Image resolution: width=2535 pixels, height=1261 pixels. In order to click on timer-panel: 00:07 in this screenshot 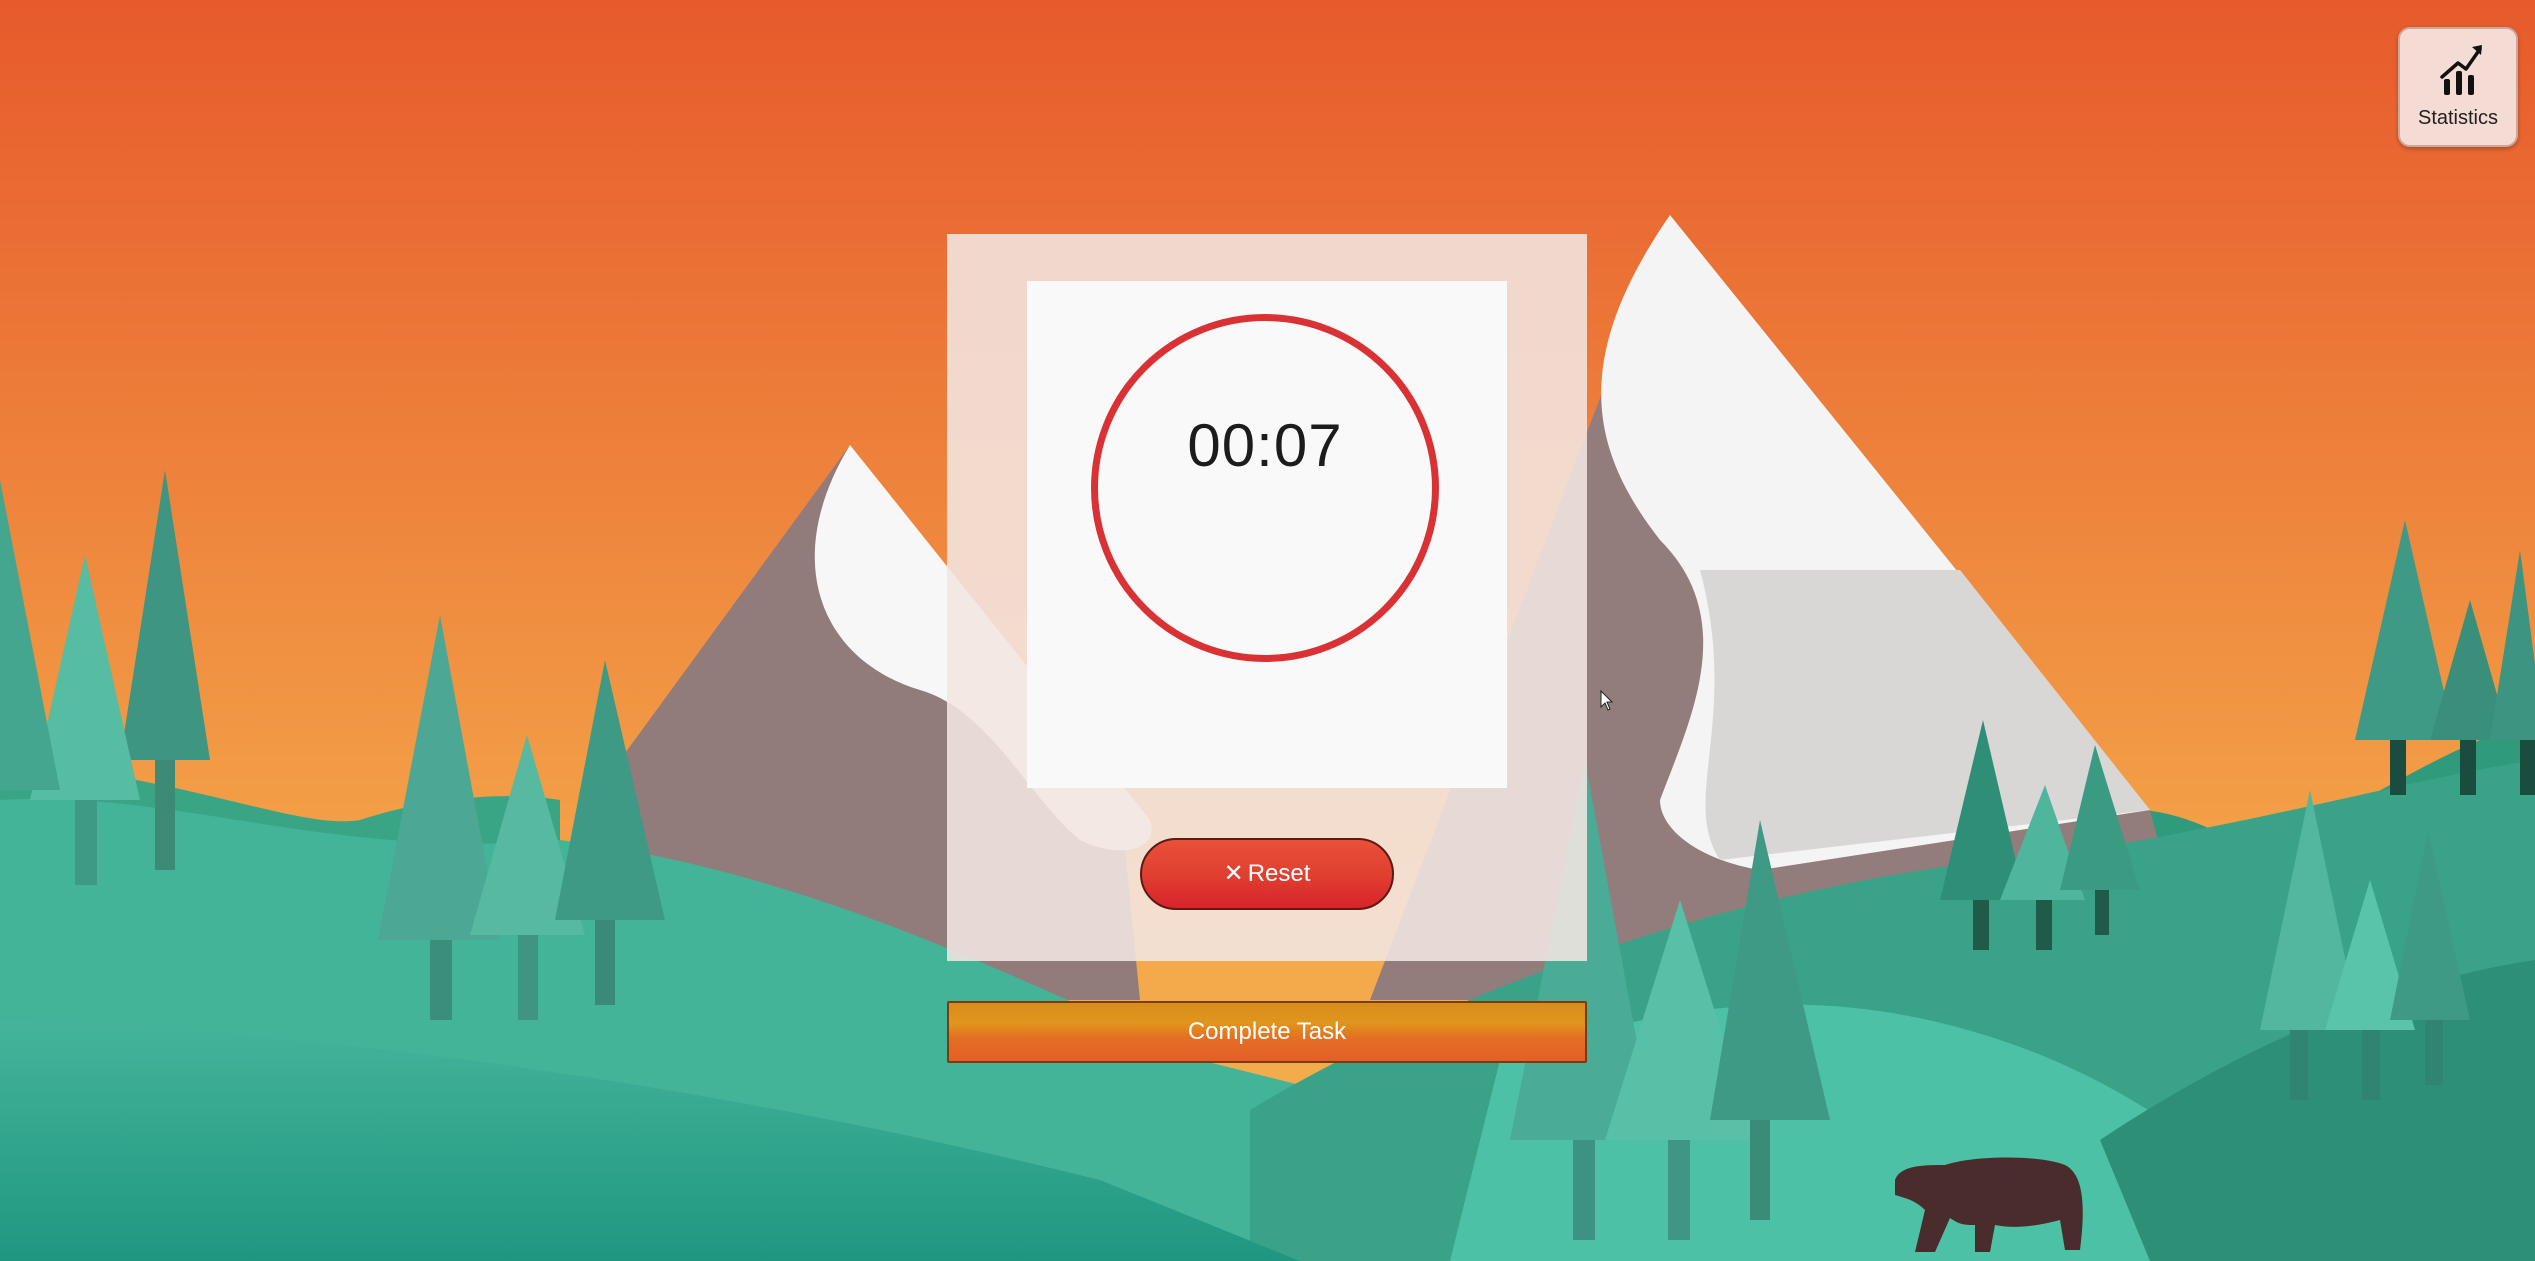, I will do `click(1267, 534)`.